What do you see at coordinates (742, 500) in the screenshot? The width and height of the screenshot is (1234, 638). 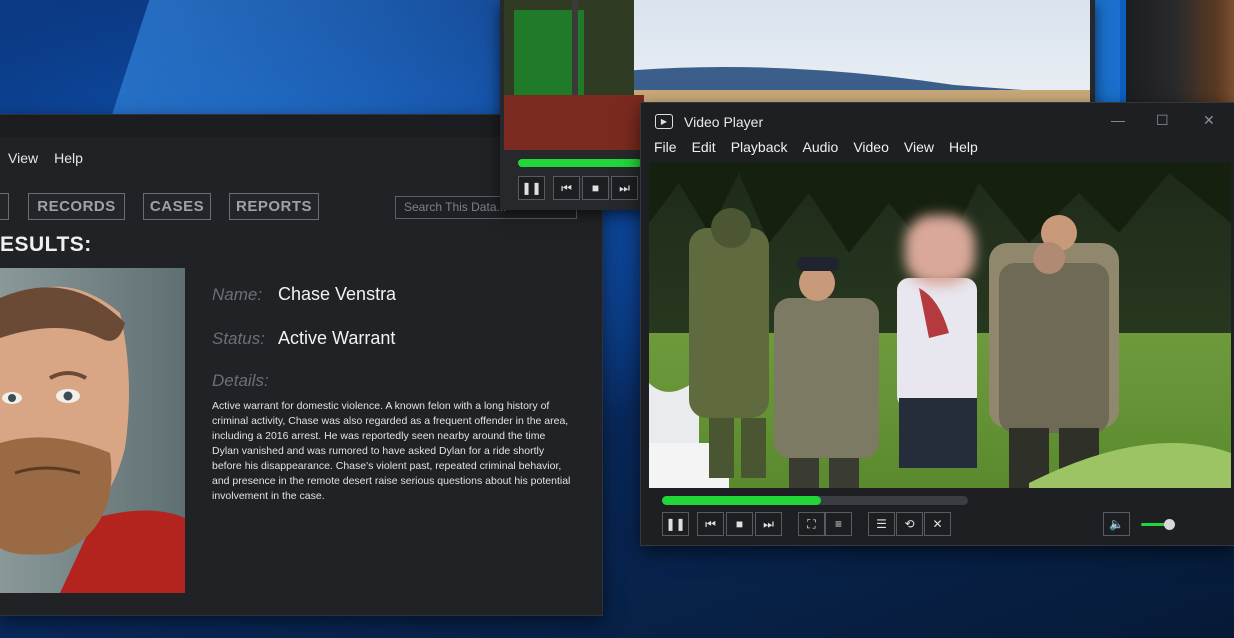 I see `seek-bar-fill` at bounding box center [742, 500].